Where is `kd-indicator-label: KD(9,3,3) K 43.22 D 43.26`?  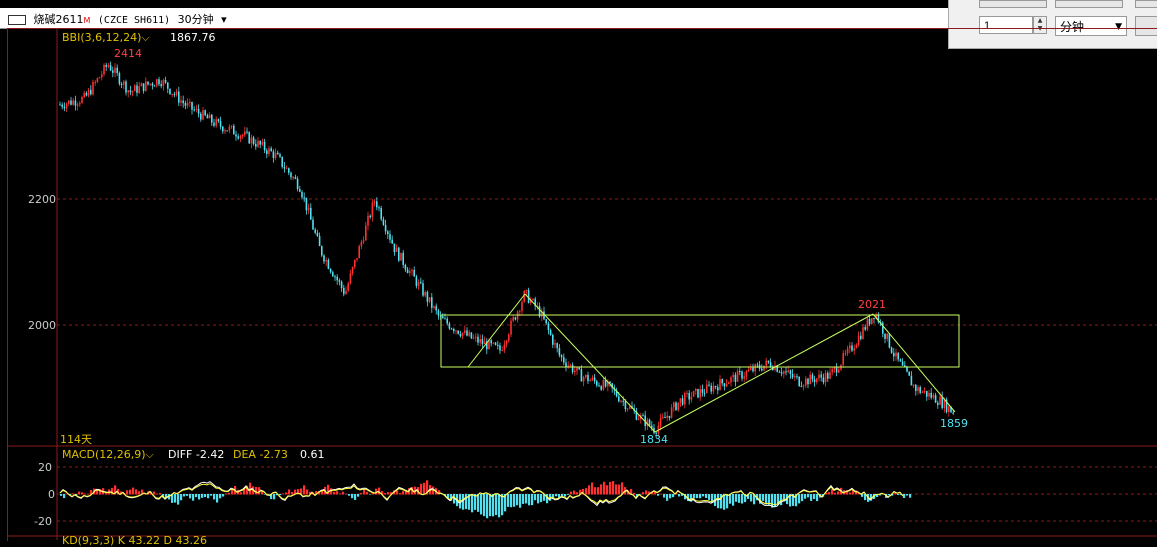
kd-indicator-label: KD(9,3,3) K 43.22 D 43.26 is located at coordinates (134, 540).